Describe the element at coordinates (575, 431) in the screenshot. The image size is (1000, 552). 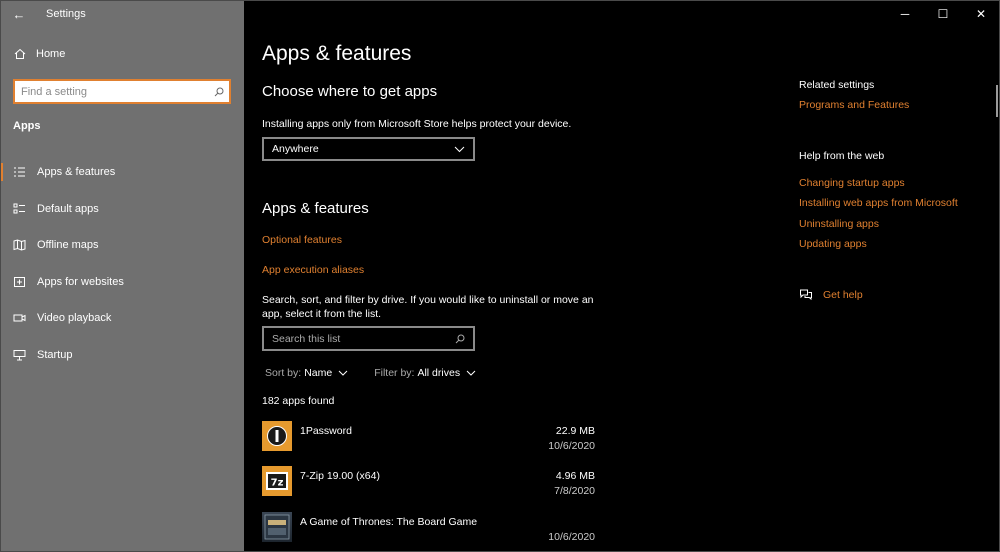
I see `app-size: 22.9 MB` at that location.